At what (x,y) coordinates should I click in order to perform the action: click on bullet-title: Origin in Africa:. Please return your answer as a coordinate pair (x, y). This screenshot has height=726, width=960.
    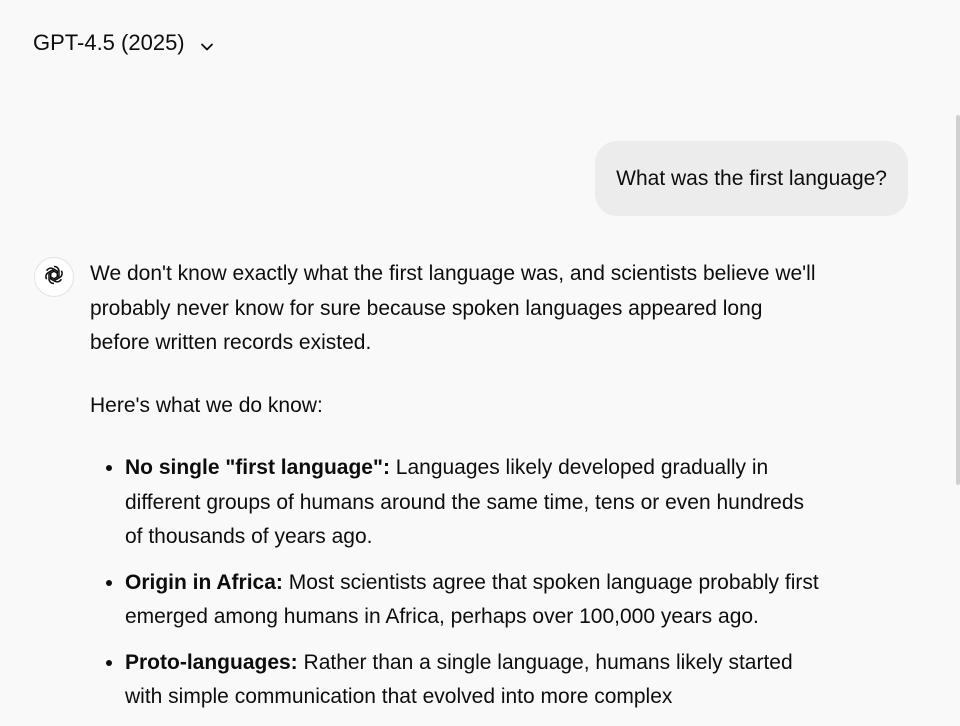
    Looking at the image, I should click on (204, 582).